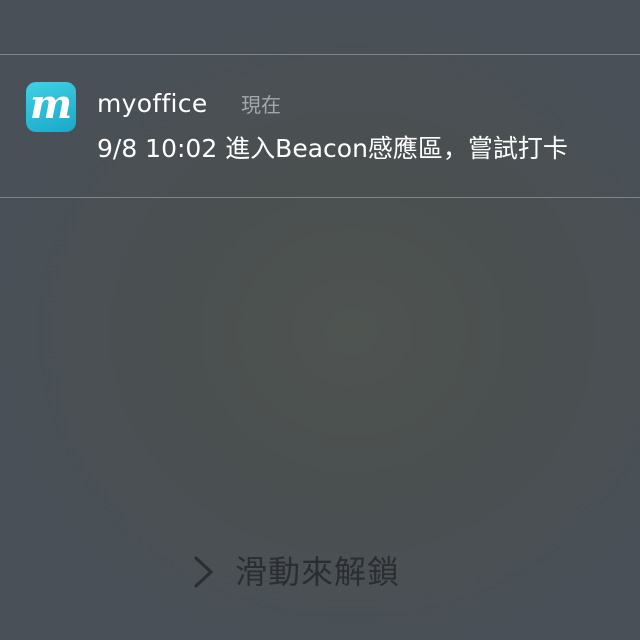 This screenshot has height=640, width=640. What do you see at coordinates (203, 572) in the screenshot?
I see `chevron-right-icon` at bounding box center [203, 572].